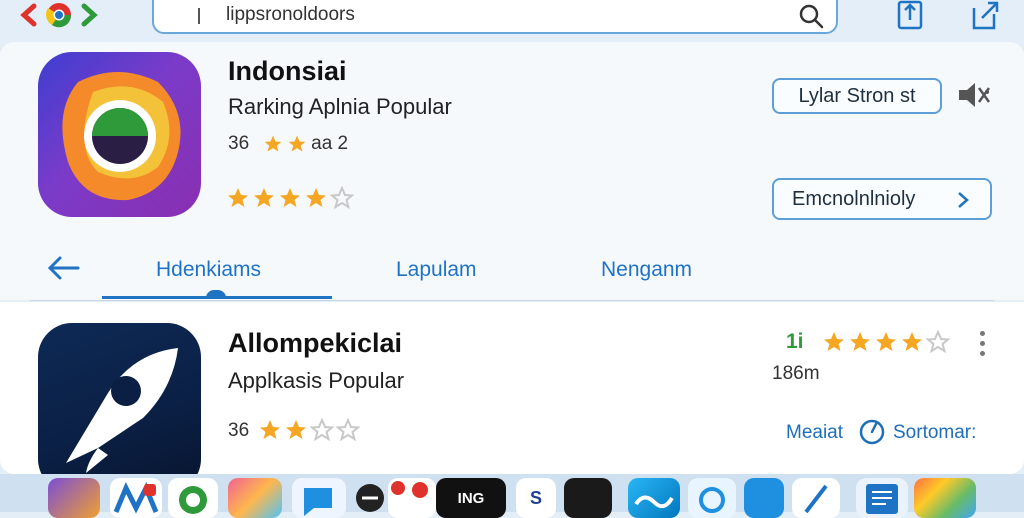  I want to click on weather-icon, so click(654, 498).